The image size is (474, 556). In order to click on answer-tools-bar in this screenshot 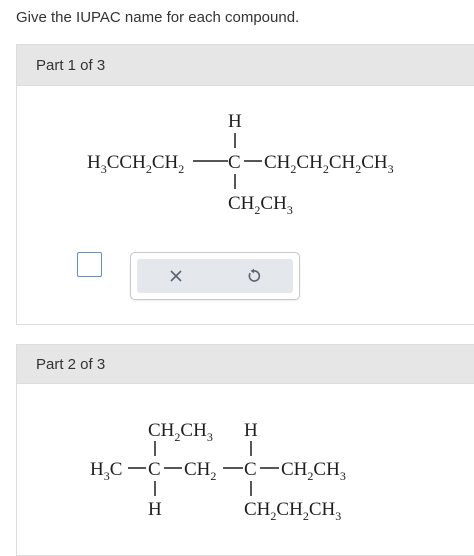, I will do `click(215, 276)`.